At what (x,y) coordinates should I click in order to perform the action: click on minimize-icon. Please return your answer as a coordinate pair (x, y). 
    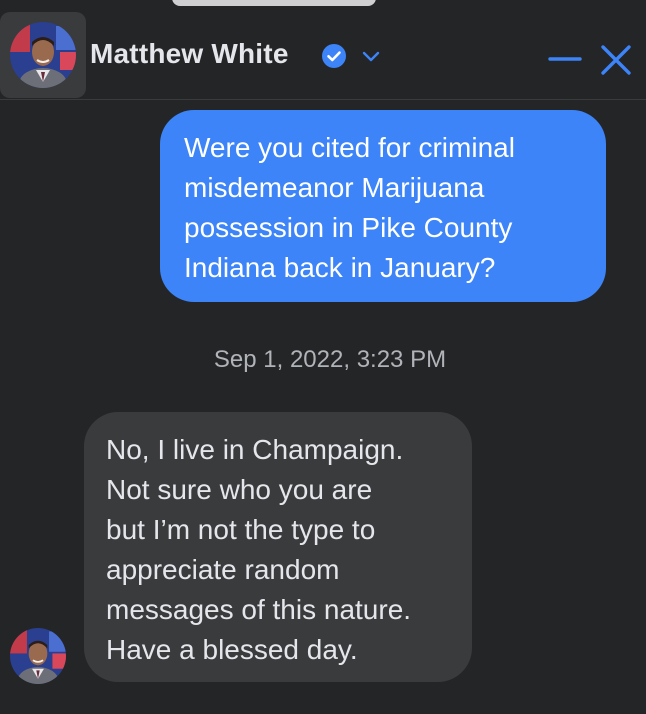
    Looking at the image, I should click on (565, 59).